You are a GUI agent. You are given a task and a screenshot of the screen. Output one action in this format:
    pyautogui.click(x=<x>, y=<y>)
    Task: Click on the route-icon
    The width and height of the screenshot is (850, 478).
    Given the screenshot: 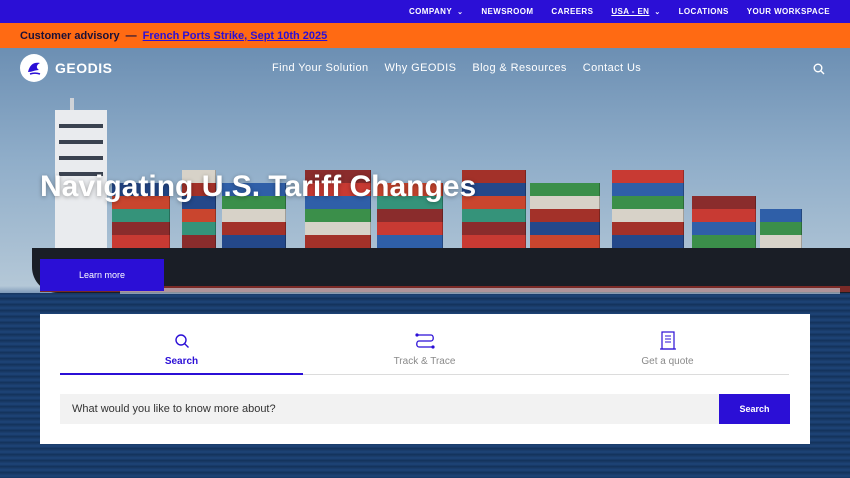 What is the action you would take?
    pyautogui.click(x=425, y=341)
    